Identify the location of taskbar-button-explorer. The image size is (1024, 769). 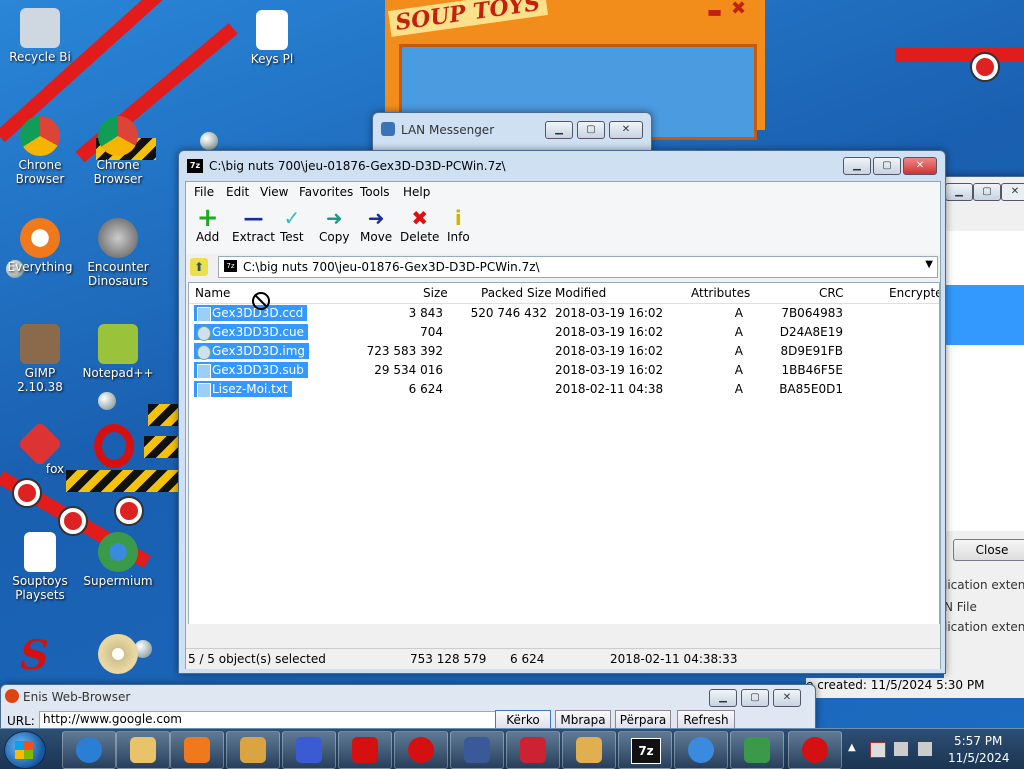
(143, 750).